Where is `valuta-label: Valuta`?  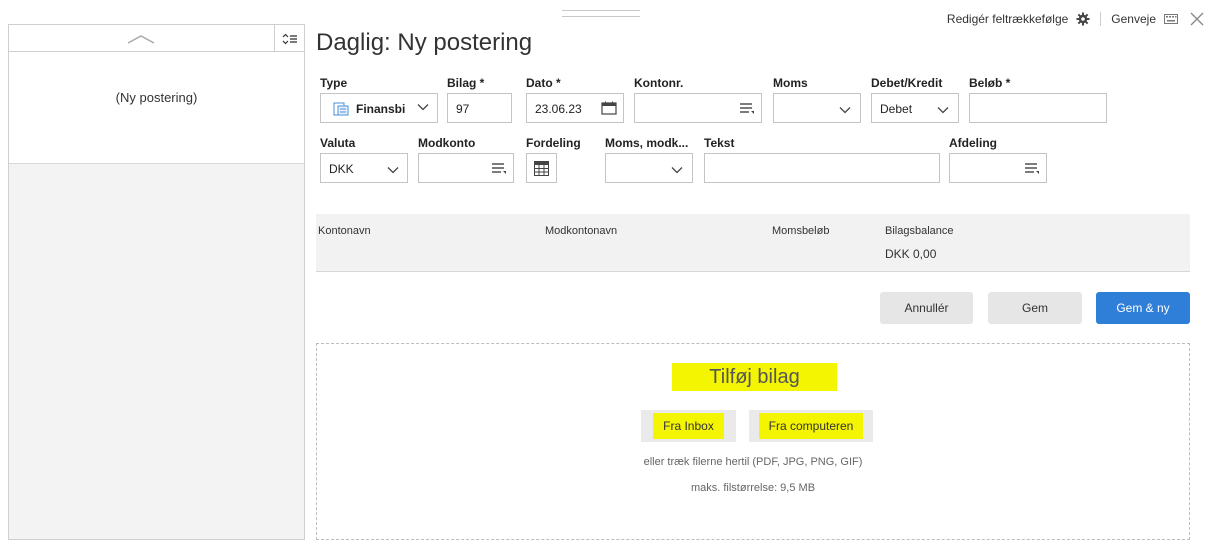 valuta-label: Valuta is located at coordinates (338, 143).